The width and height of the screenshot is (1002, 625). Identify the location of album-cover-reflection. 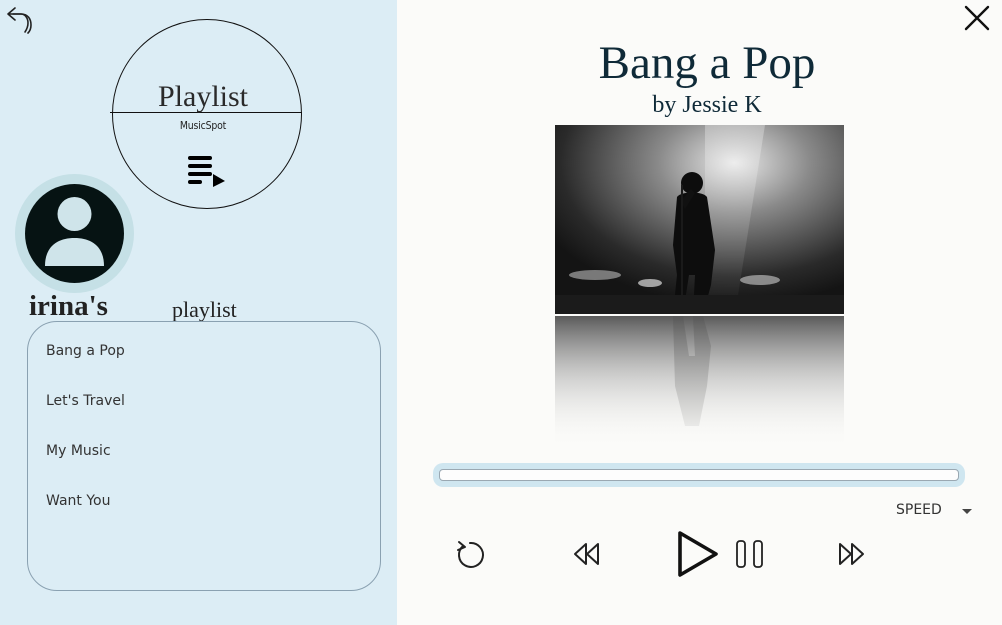
(699, 382).